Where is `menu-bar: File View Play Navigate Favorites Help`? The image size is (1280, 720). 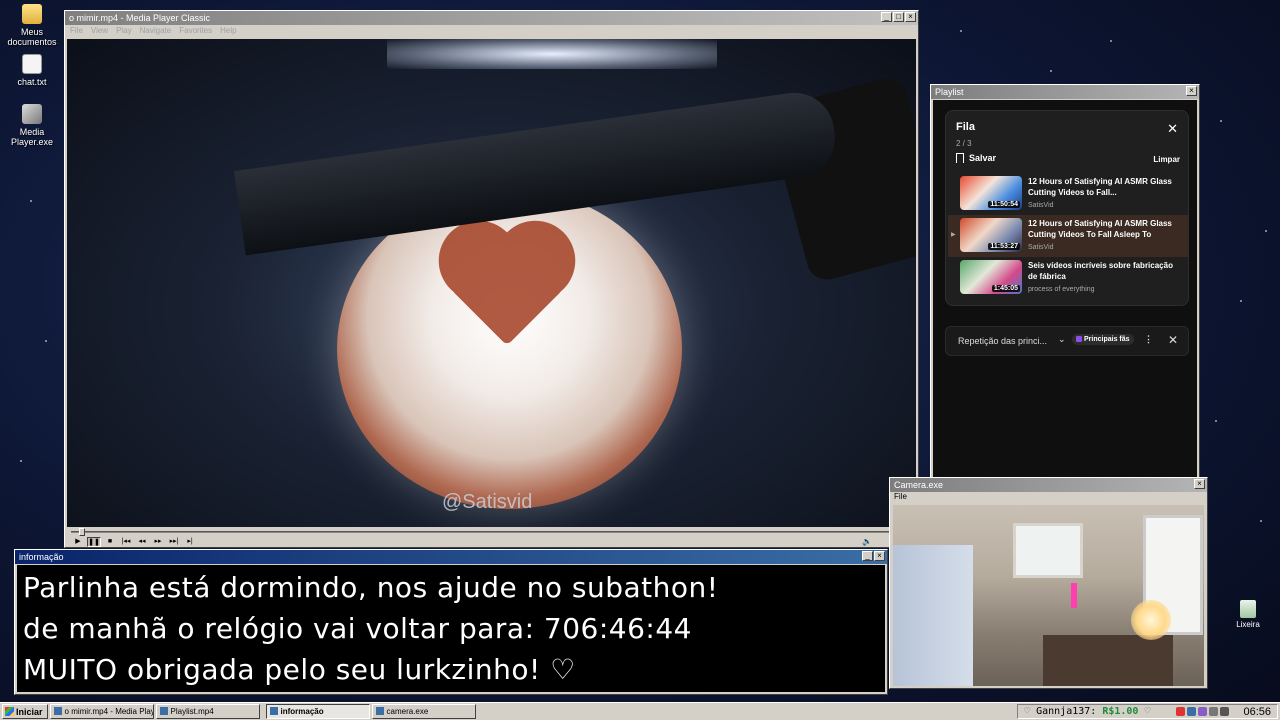
menu-bar: File View Play Navigate Favorites Help is located at coordinates (491, 31).